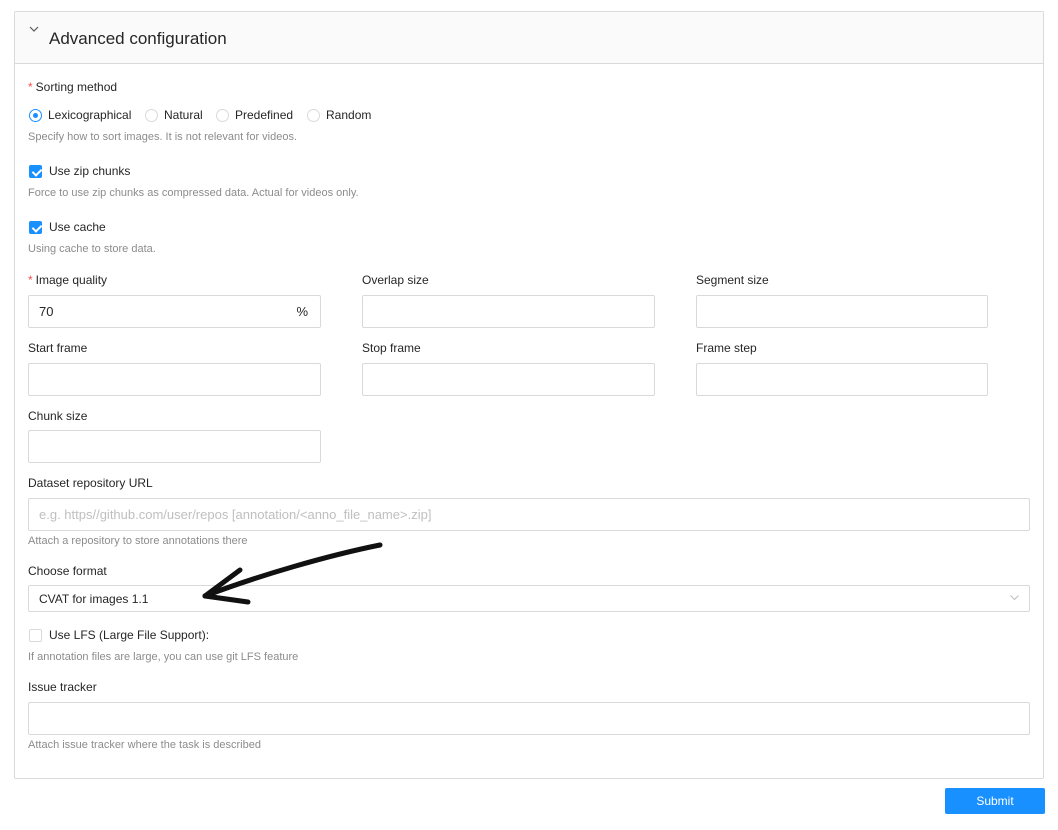 The height and width of the screenshot is (830, 1058). What do you see at coordinates (529, 598) in the screenshot?
I see `format-select: CVAT for images 1.1` at bounding box center [529, 598].